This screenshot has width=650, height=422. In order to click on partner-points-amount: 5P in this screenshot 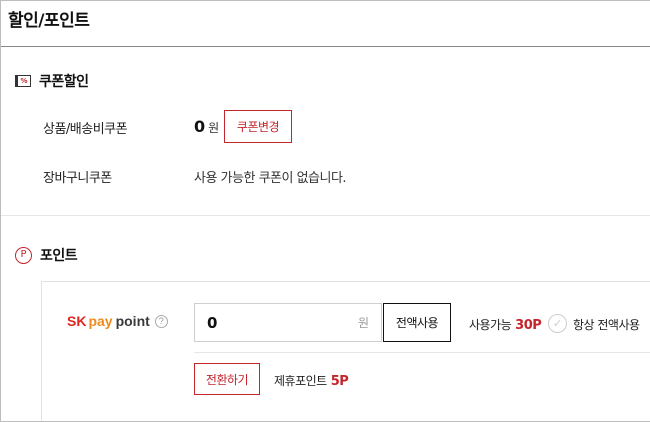, I will do `click(339, 381)`.